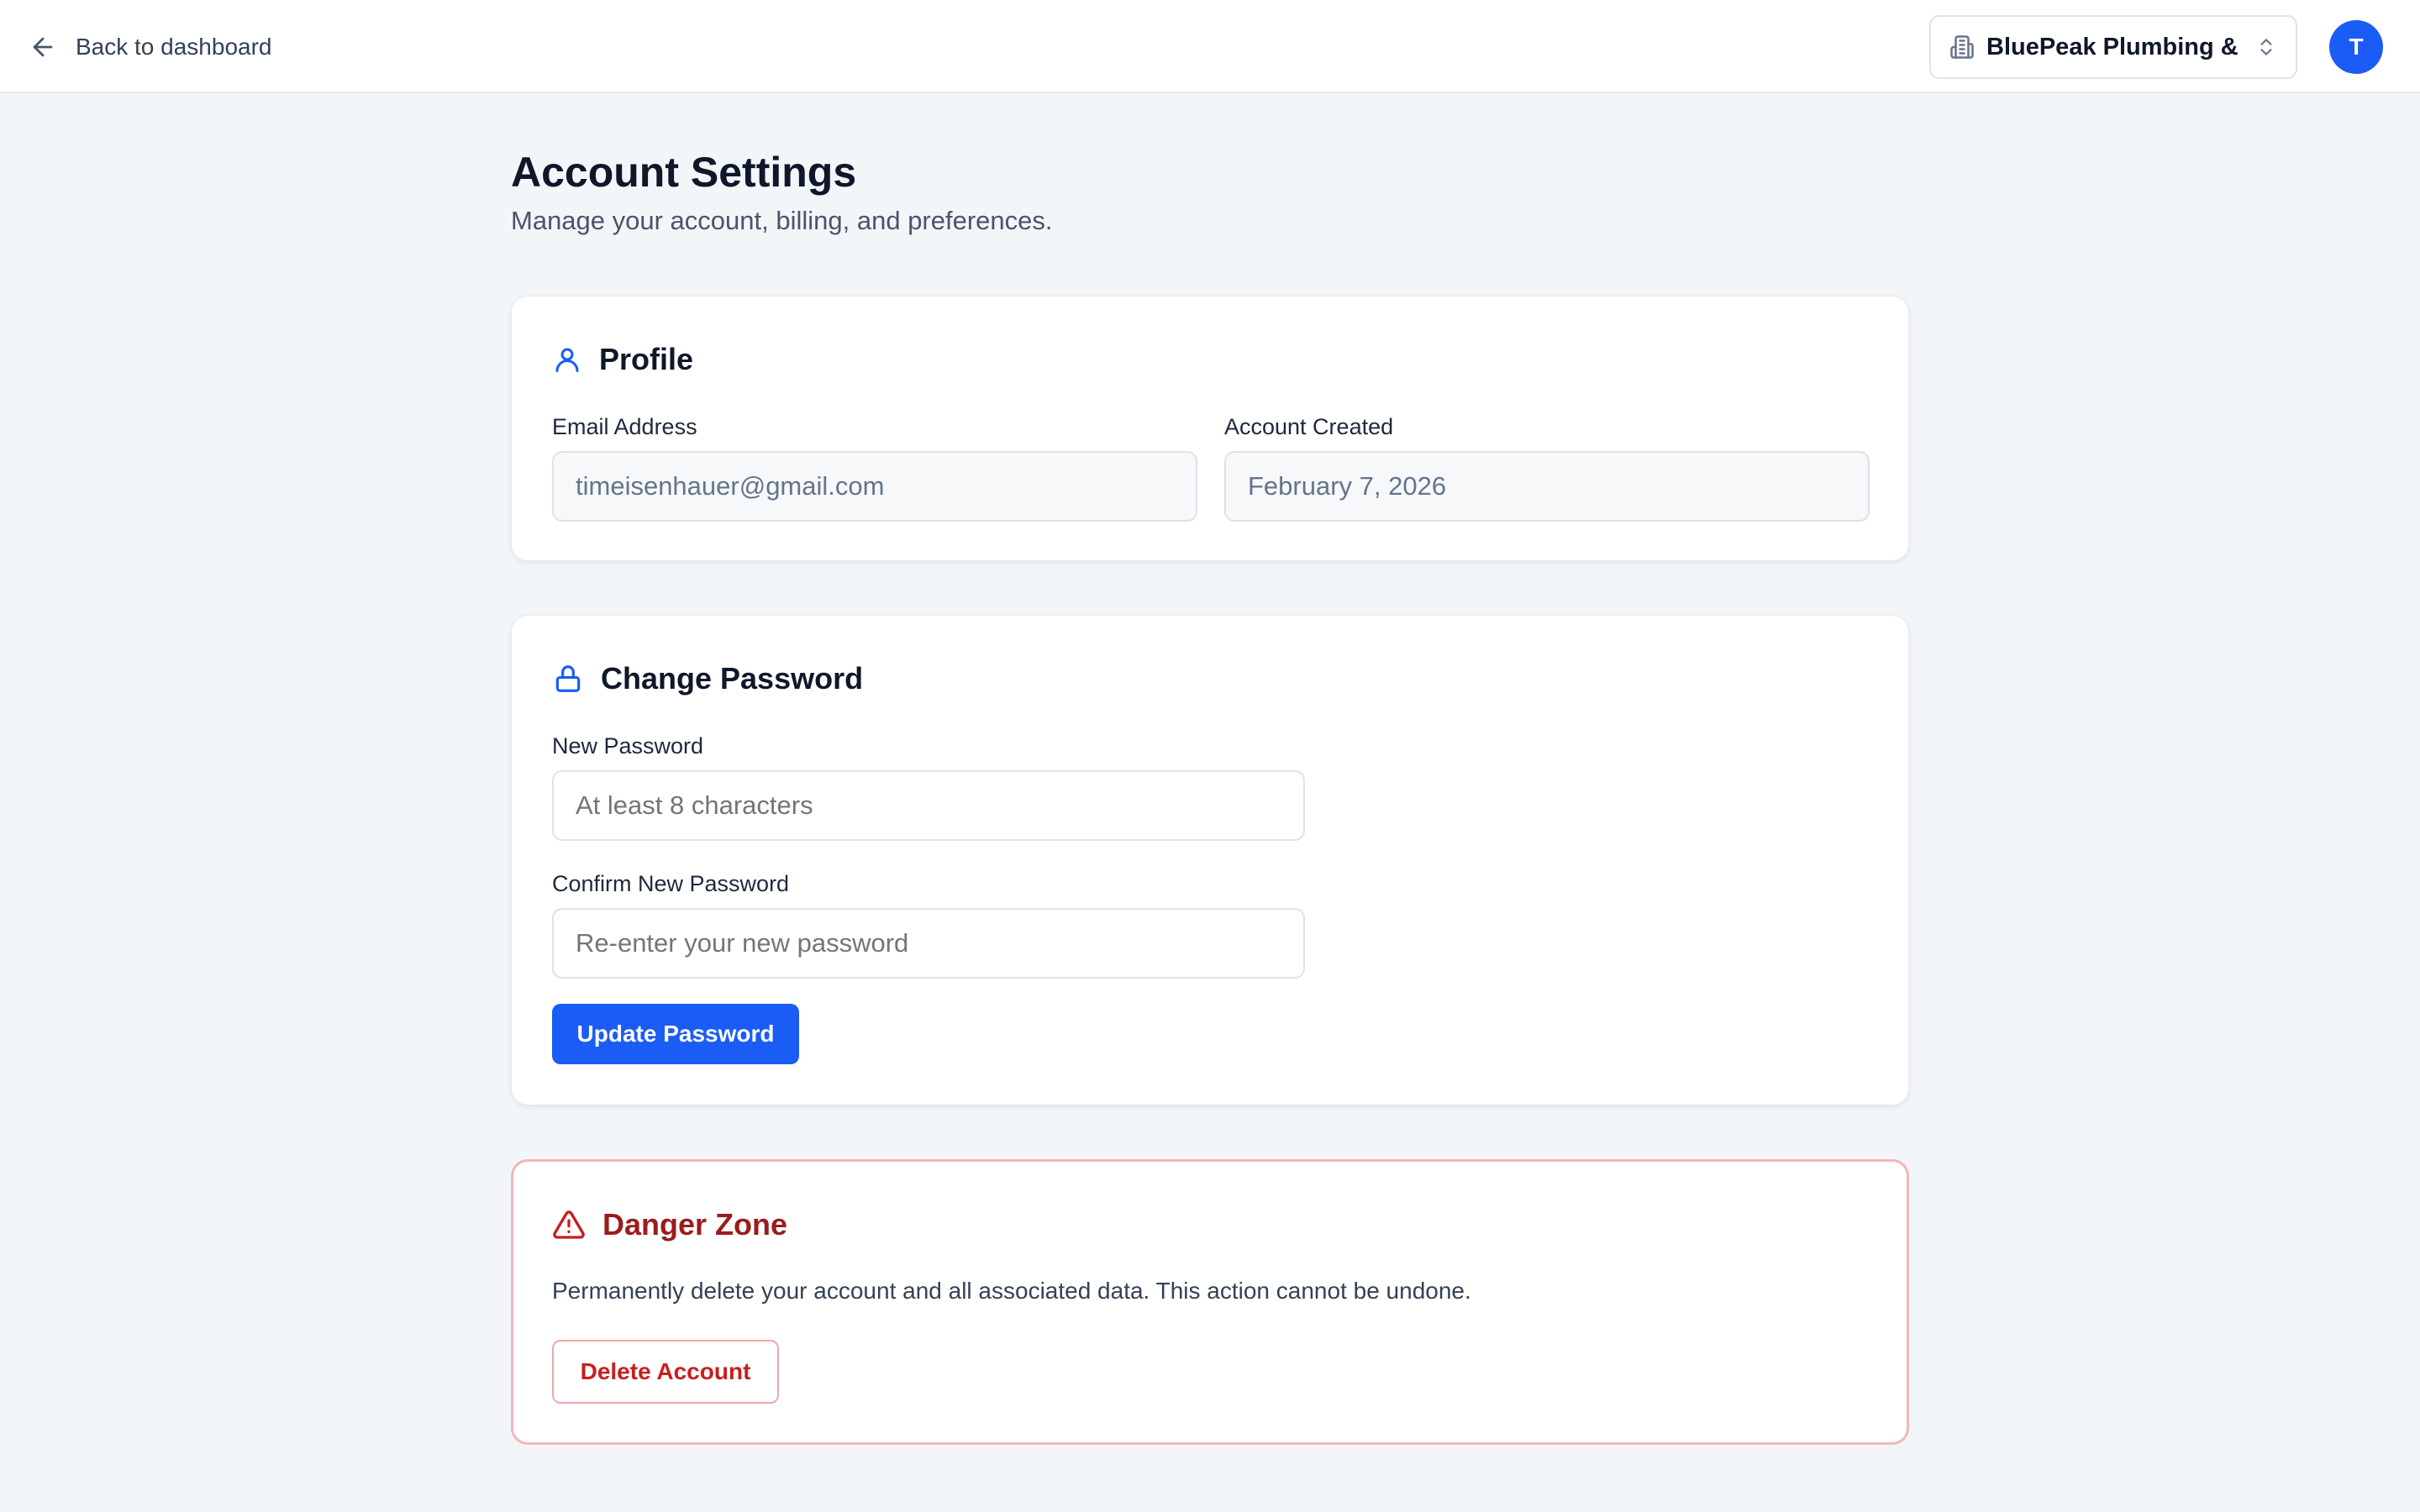 This screenshot has width=2420, height=1512. I want to click on page-title: Account Settings, so click(684, 172).